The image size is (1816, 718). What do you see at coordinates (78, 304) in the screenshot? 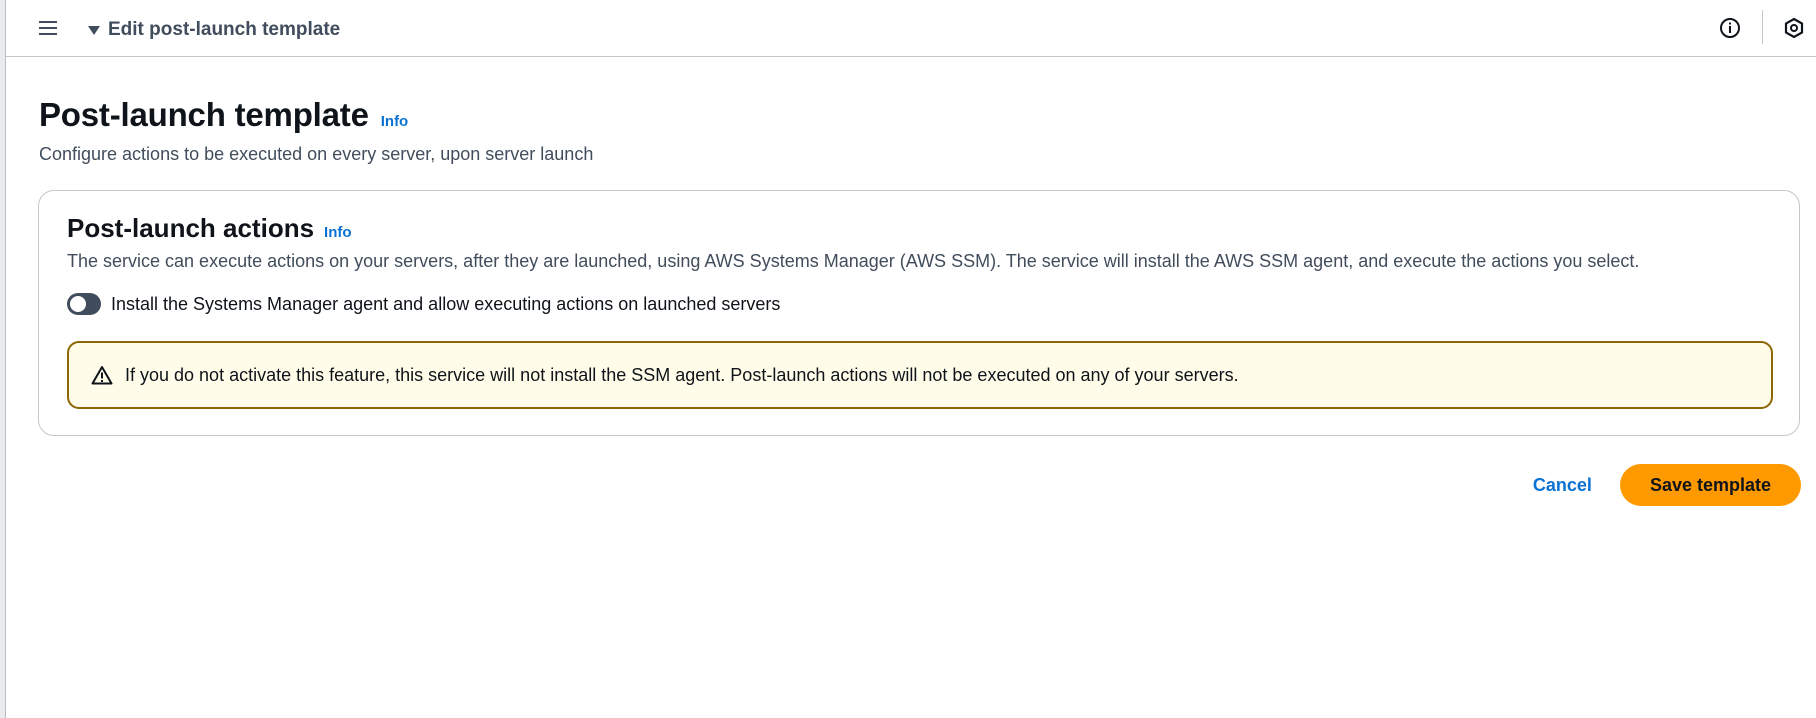
I see `toggle-knob` at bounding box center [78, 304].